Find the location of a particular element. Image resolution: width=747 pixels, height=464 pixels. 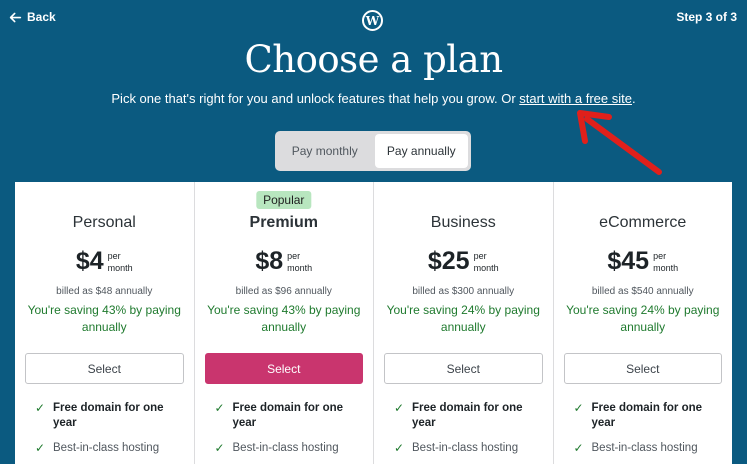

free-site-link: start with a free site is located at coordinates (575, 98).